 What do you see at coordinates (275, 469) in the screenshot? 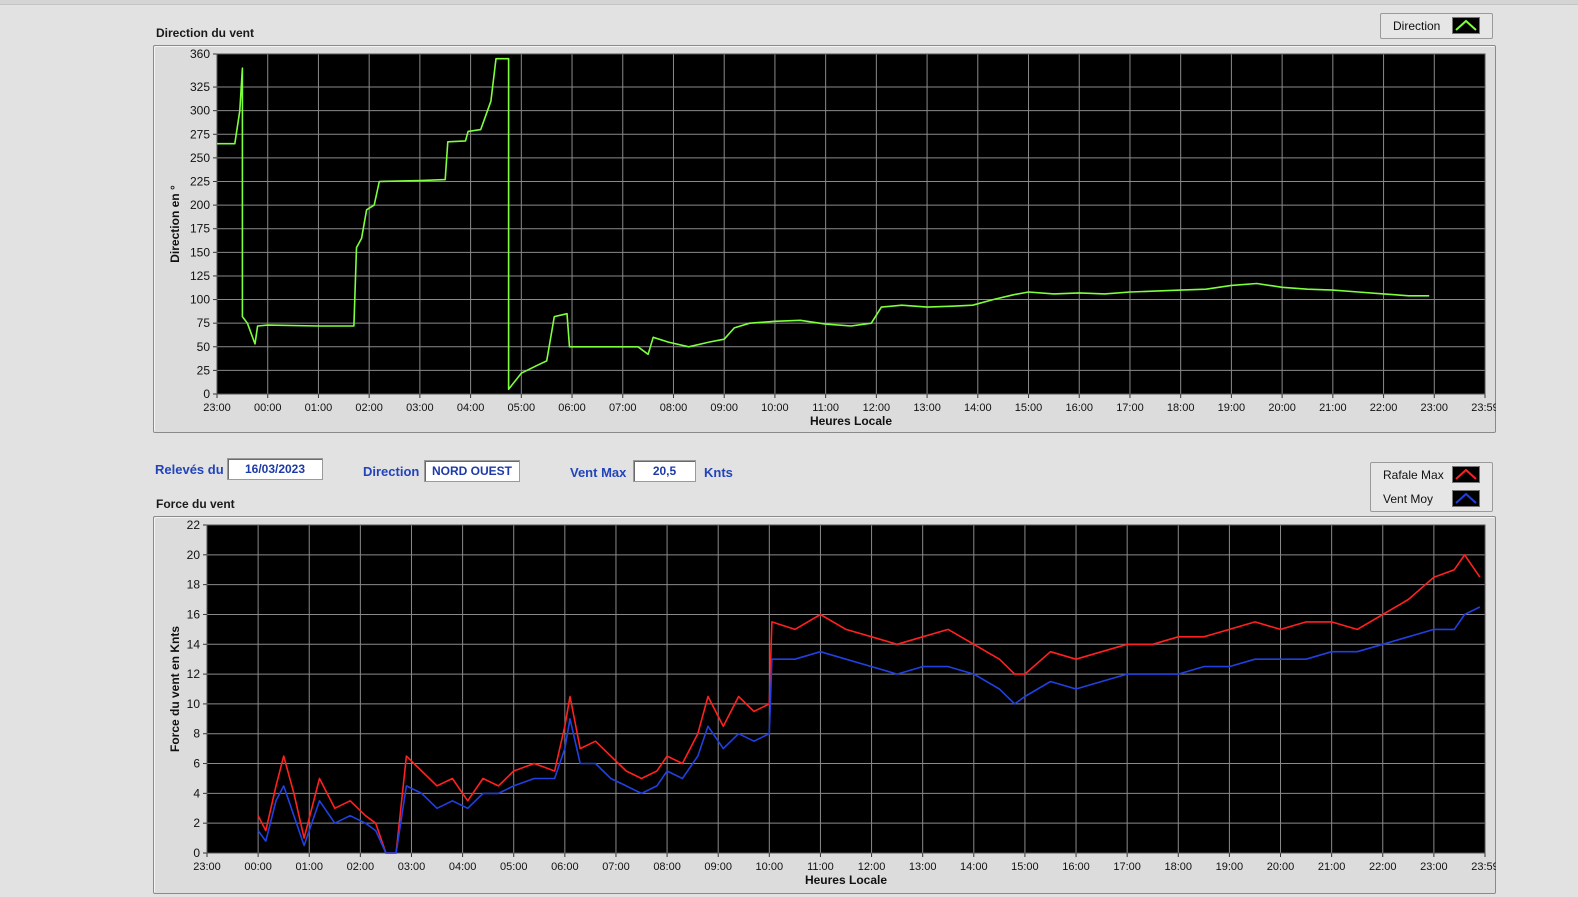
I see `releves-date-field: 16/03/2023` at bounding box center [275, 469].